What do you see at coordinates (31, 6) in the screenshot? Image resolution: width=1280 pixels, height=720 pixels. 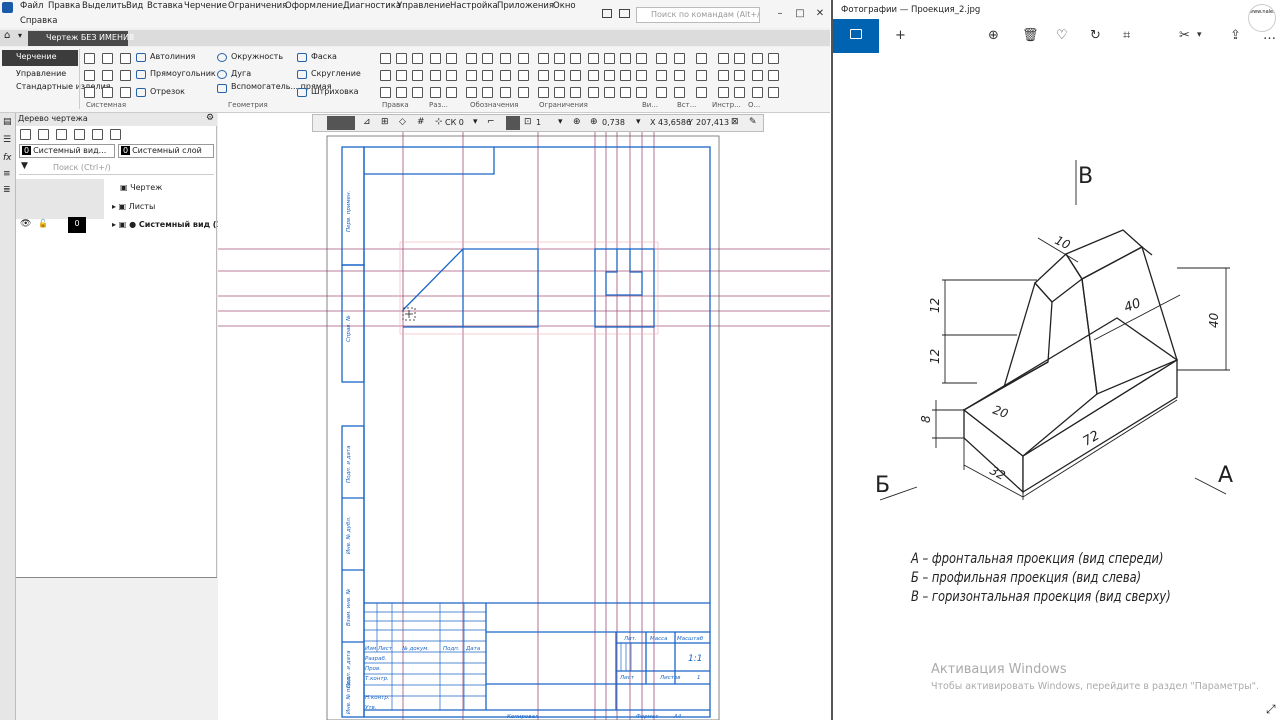 I see `menu-file: Файл` at bounding box center [31, 6].